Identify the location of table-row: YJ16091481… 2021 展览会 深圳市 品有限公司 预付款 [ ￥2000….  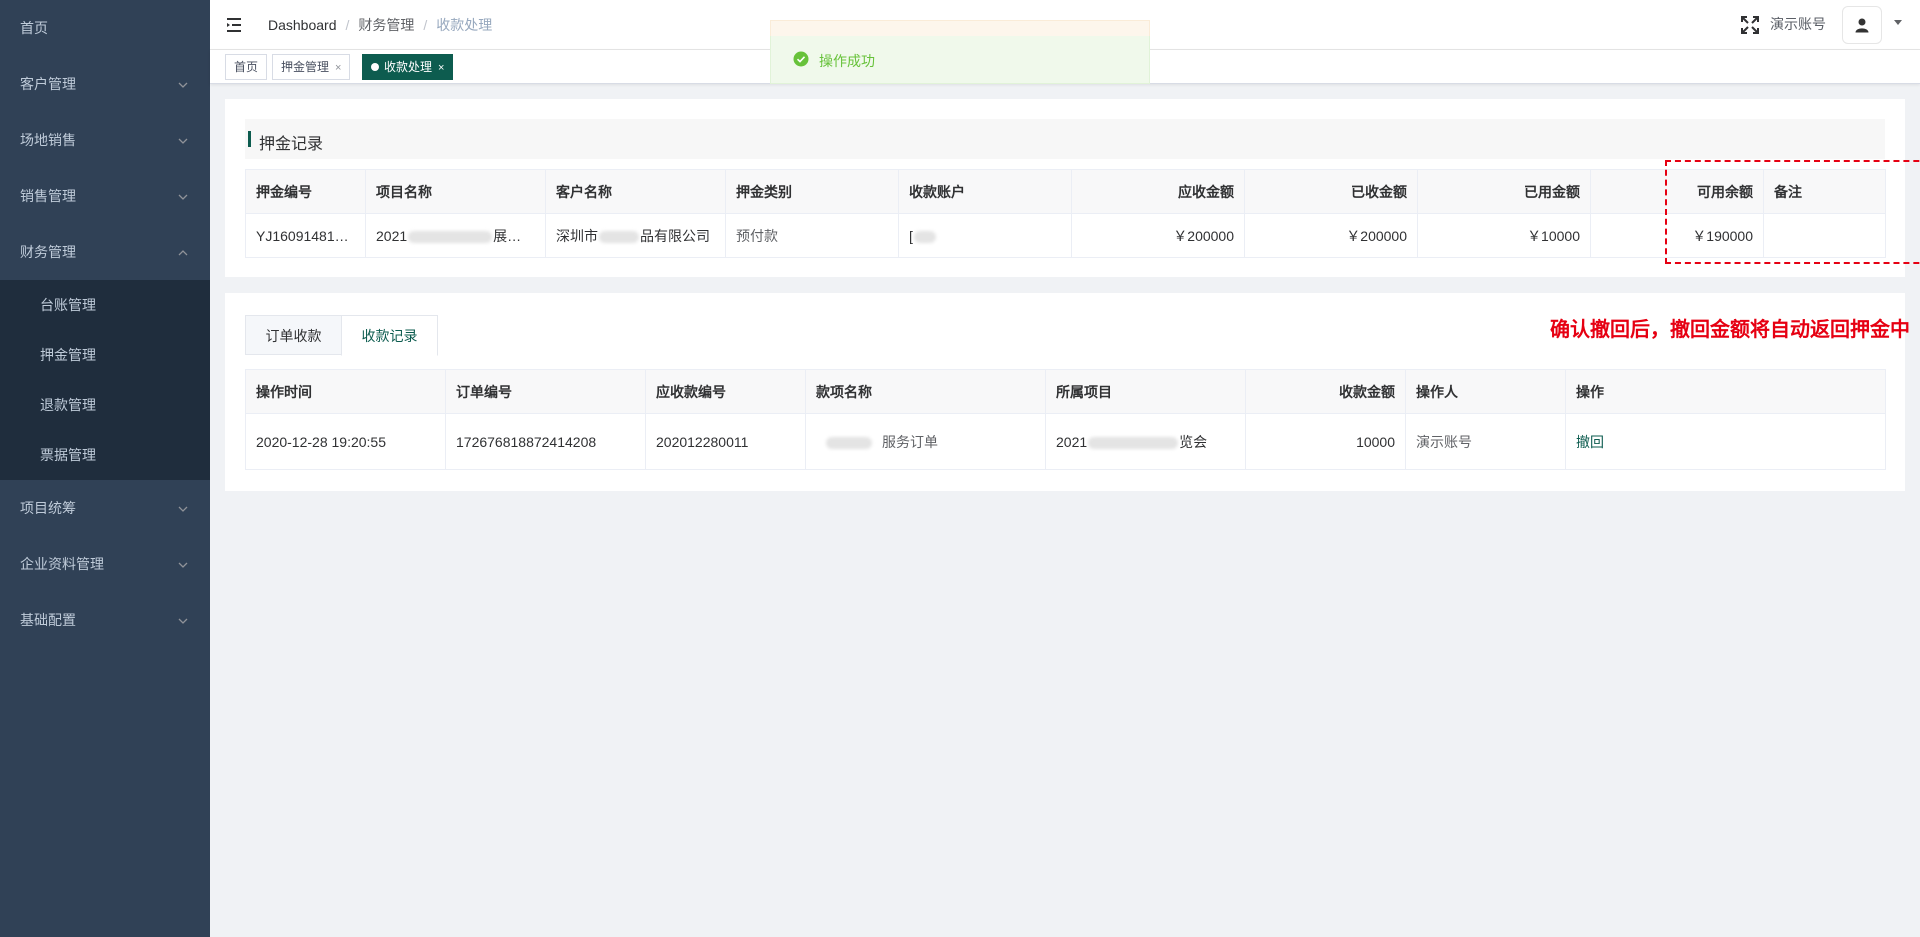
(1065, 235).